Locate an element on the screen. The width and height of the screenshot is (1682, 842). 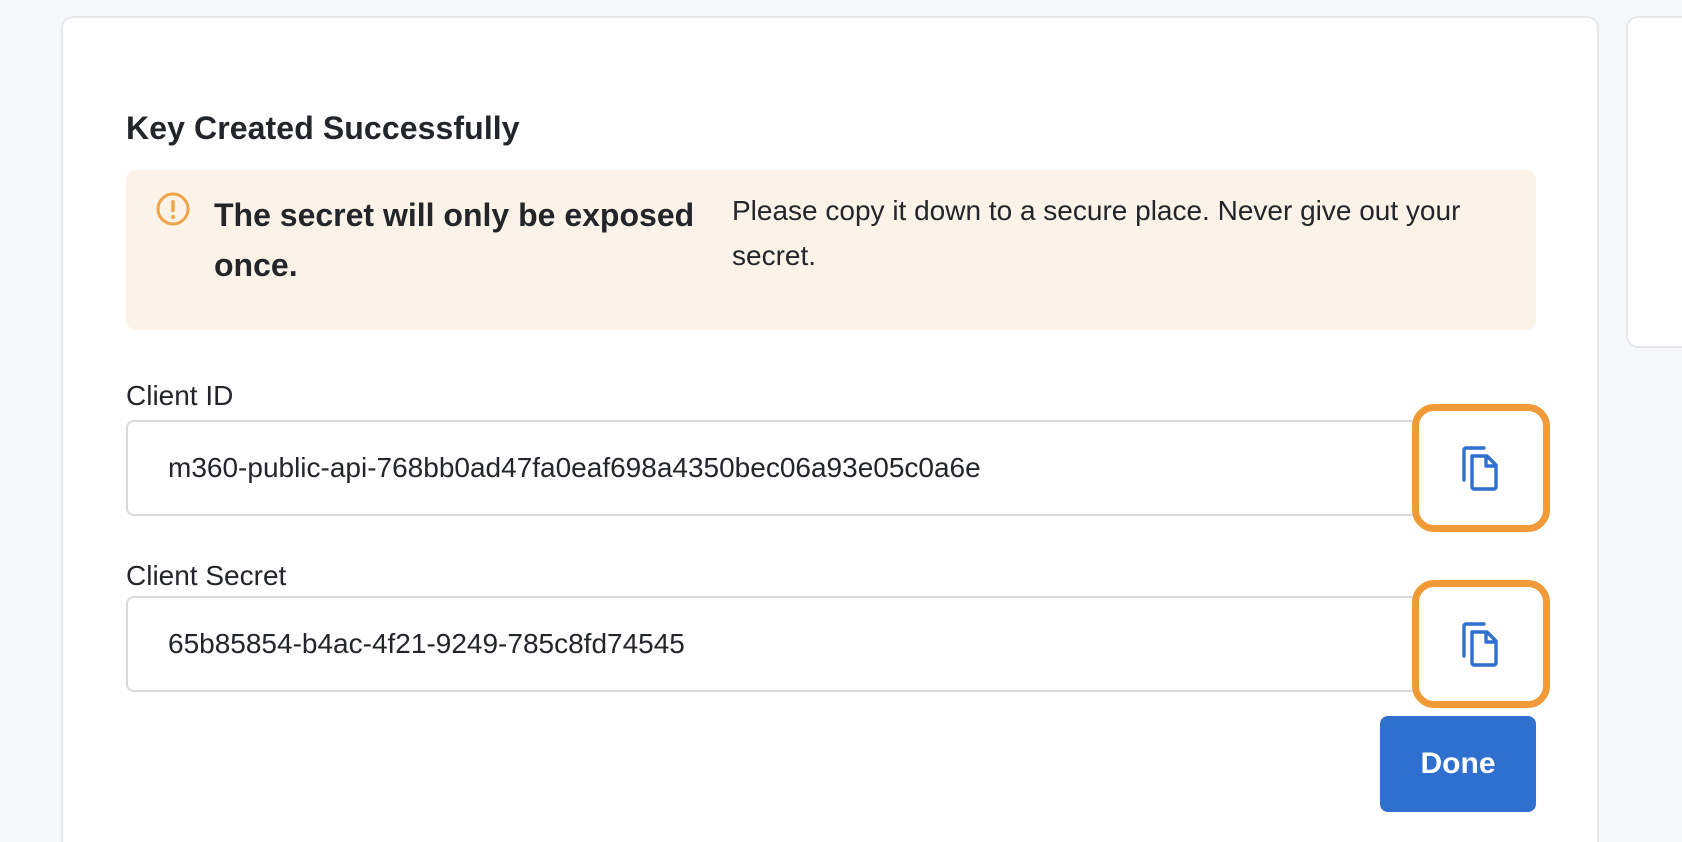
alert-heading: The secret will only be exposed once. is located at coordinates (454, 240).